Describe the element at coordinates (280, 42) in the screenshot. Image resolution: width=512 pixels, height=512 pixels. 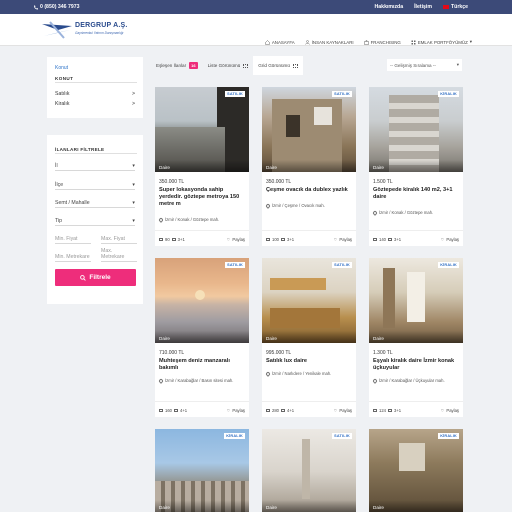
I see `nav-item-home: ANASAYFA` at that location.